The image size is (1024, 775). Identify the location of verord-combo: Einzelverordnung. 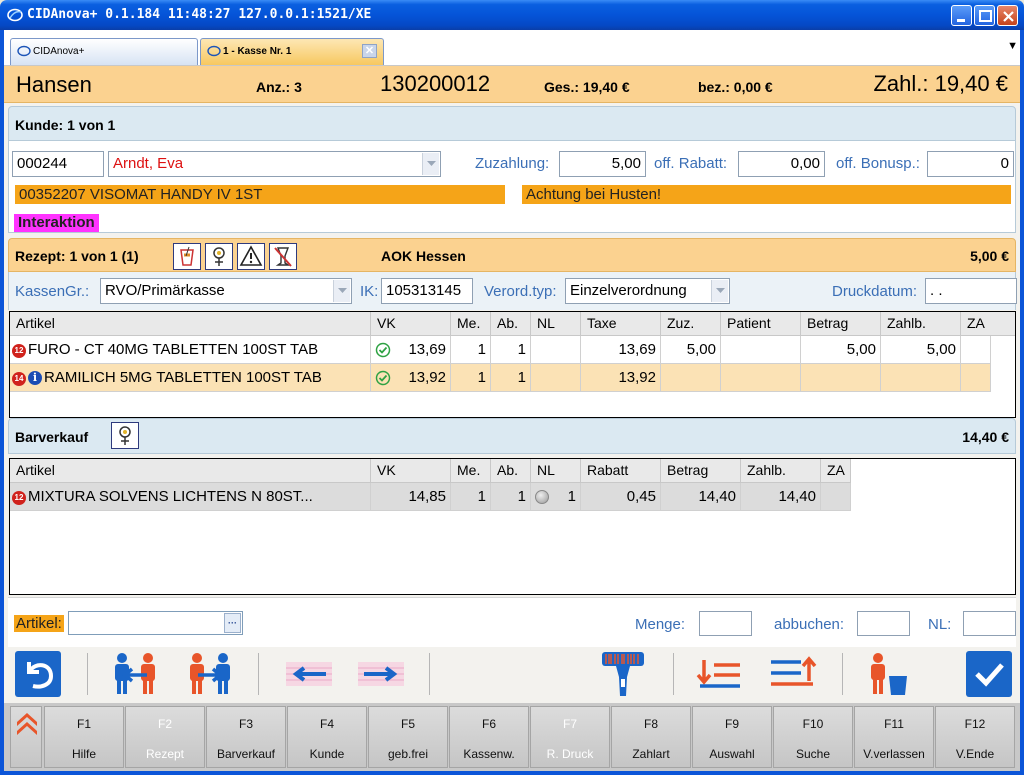
(647, 291).